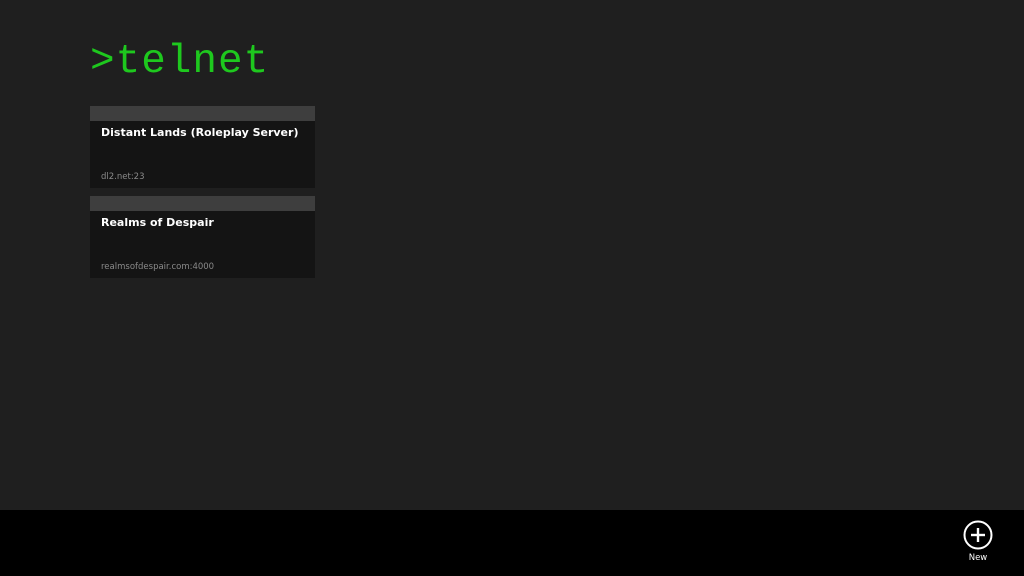 The image size is (1024, 576). I want to click on server-address: dl2.net:23, so click(123, 177).